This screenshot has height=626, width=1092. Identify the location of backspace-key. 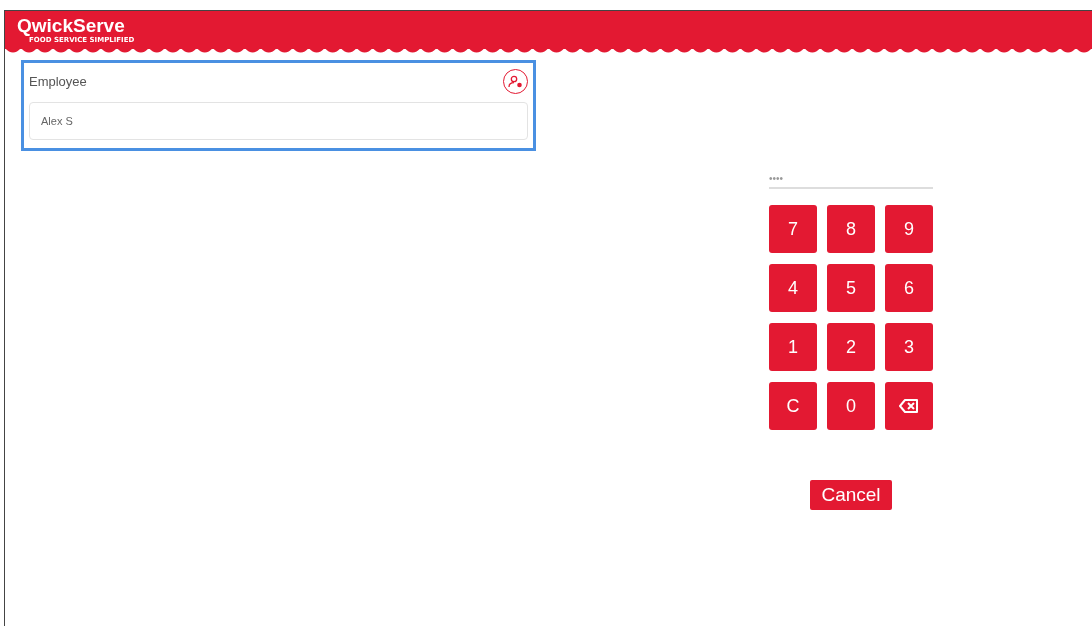
(909, 406).